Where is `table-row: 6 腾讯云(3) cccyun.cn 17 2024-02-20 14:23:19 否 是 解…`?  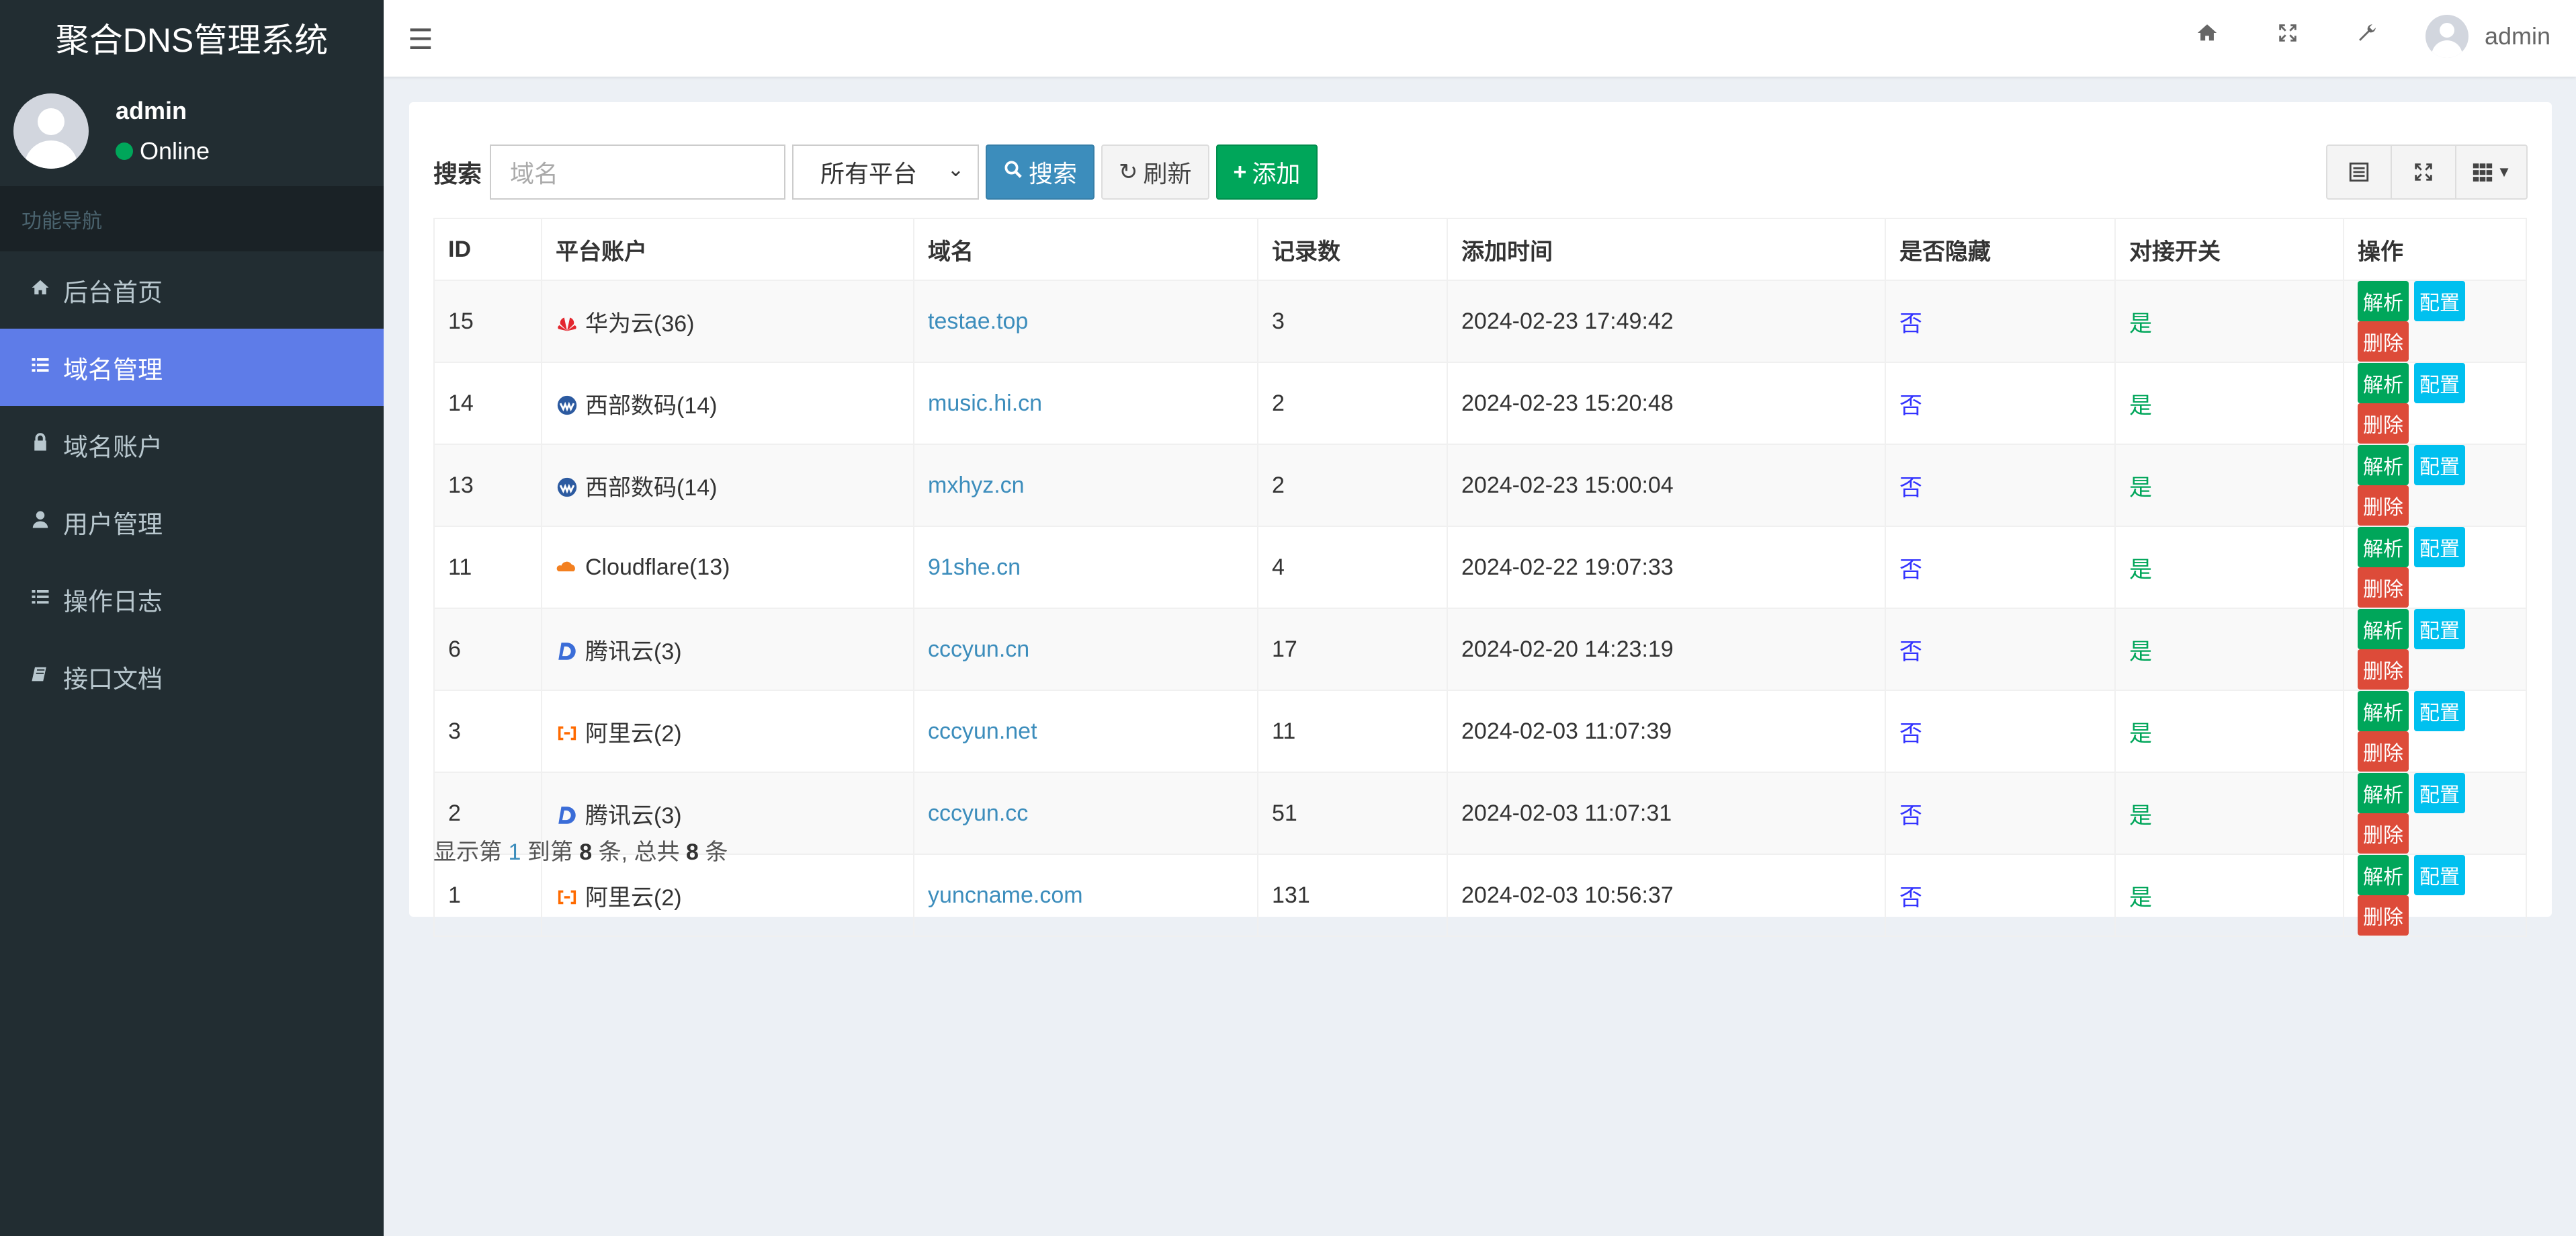 table-row: 6 腾讯云(3) cccyun.cn 17 2024-02-20 14:23:19 否 是 解… is located at coordinates (1480, 649).